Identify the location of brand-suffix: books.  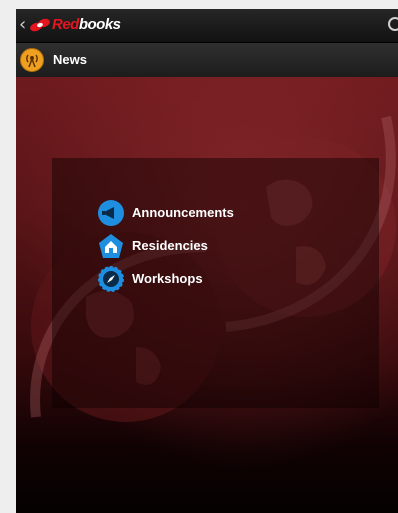
(99, 24).